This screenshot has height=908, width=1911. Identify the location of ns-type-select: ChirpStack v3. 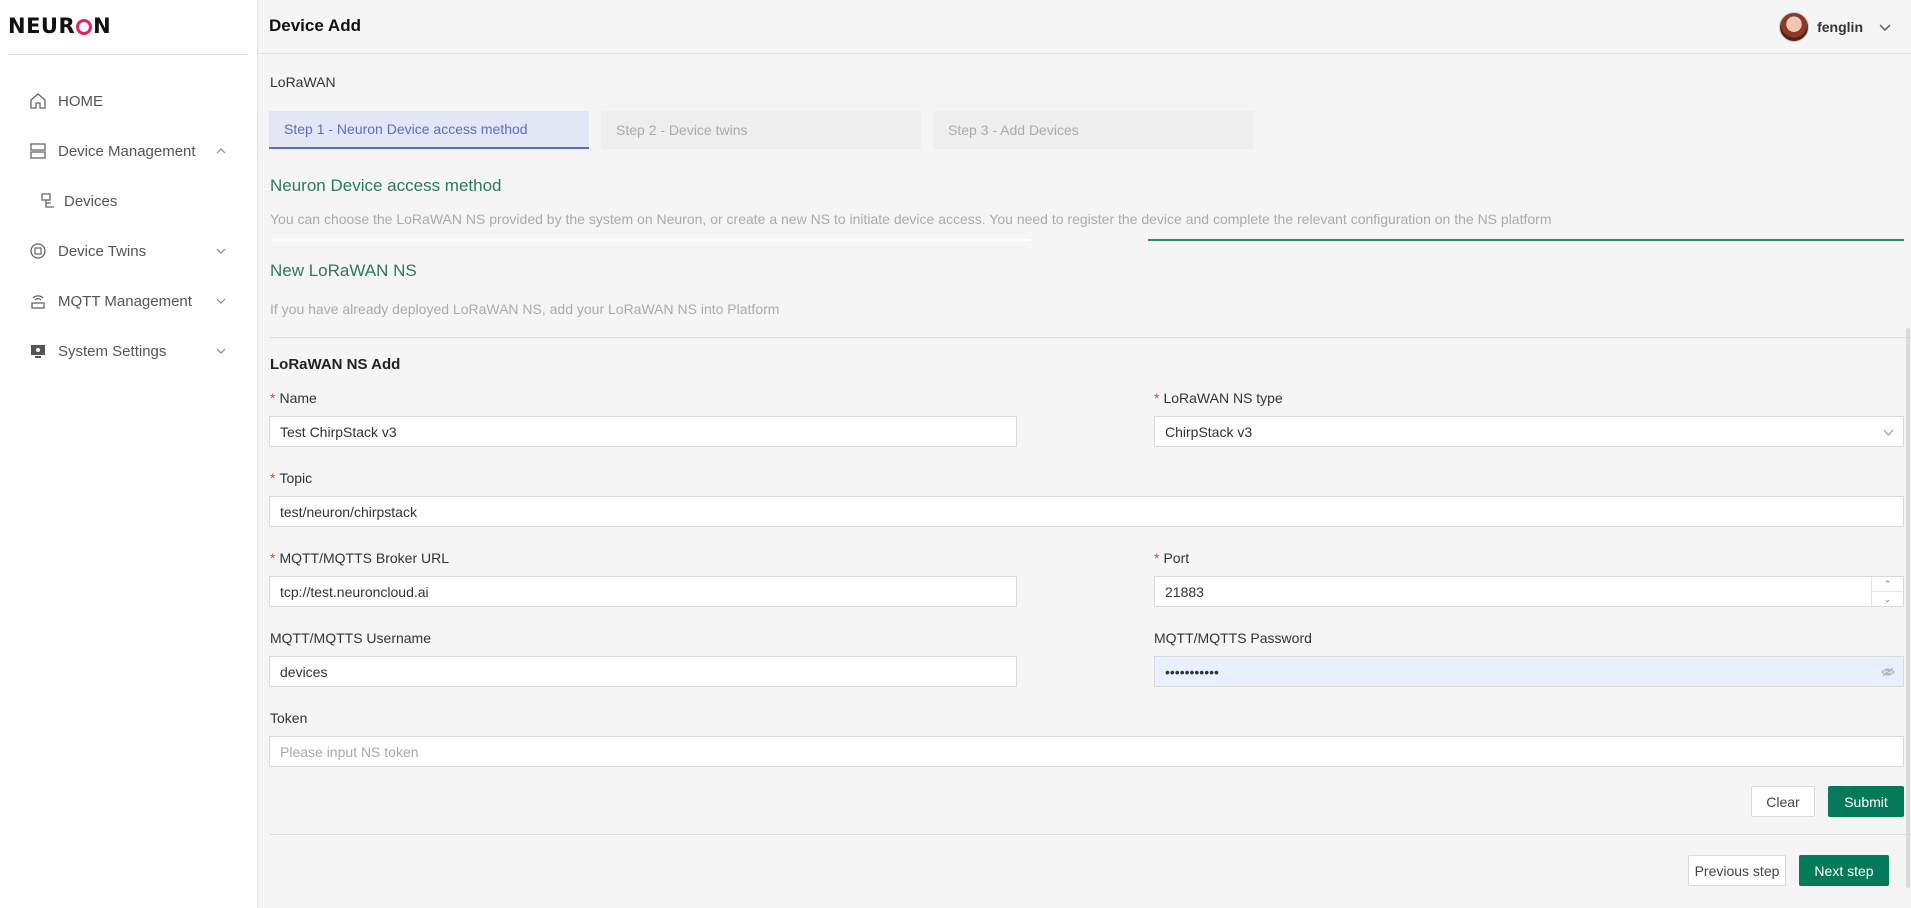
(1529, 431).